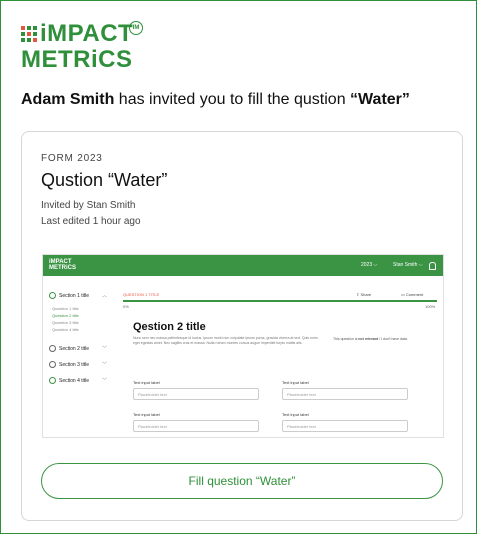  Describe the element at coordinates (91, 221) in the screenshot. I see `last-edited: Last edited 1 hour ago` at that location.